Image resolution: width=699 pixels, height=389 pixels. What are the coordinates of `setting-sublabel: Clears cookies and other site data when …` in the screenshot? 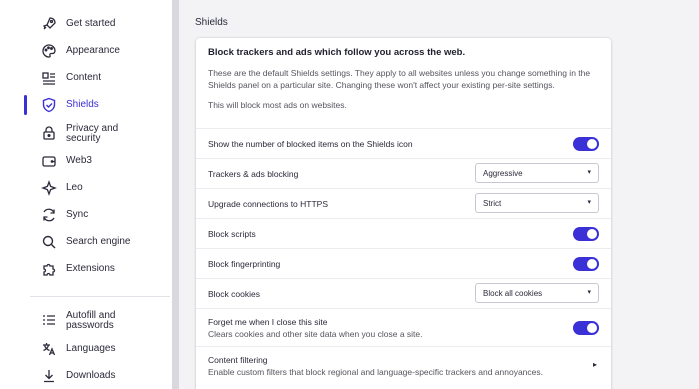 It's located at (315, 334).